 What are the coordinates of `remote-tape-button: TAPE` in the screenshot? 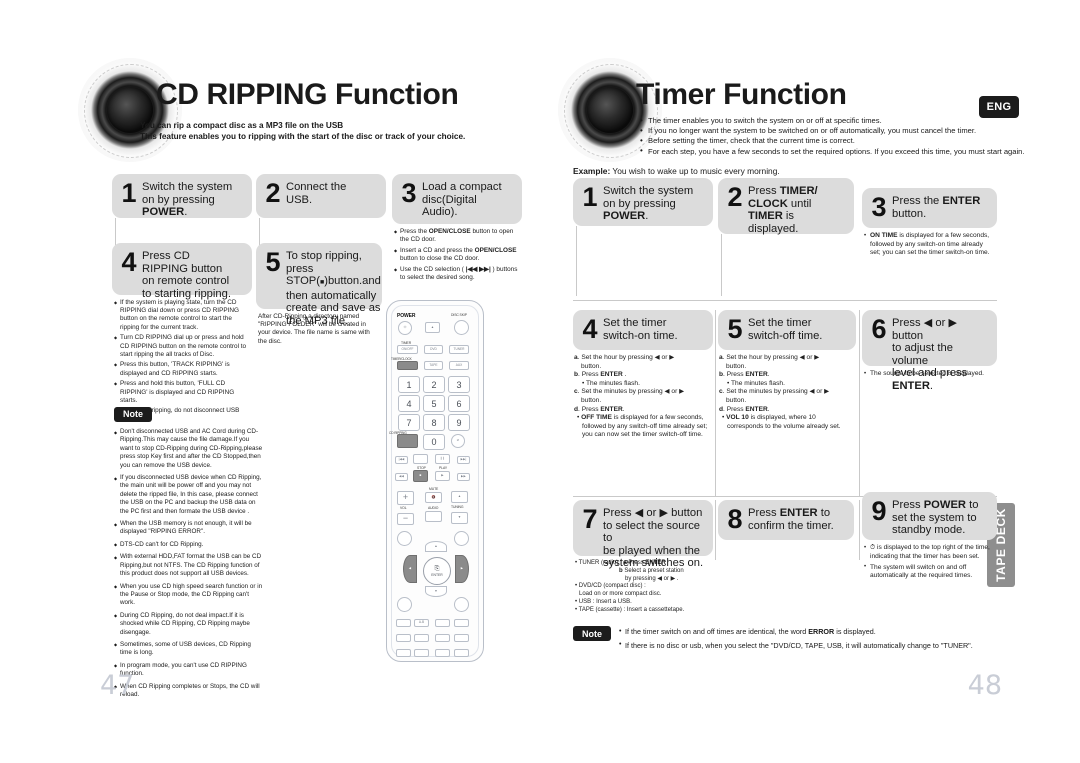 It's located at (433, 365).